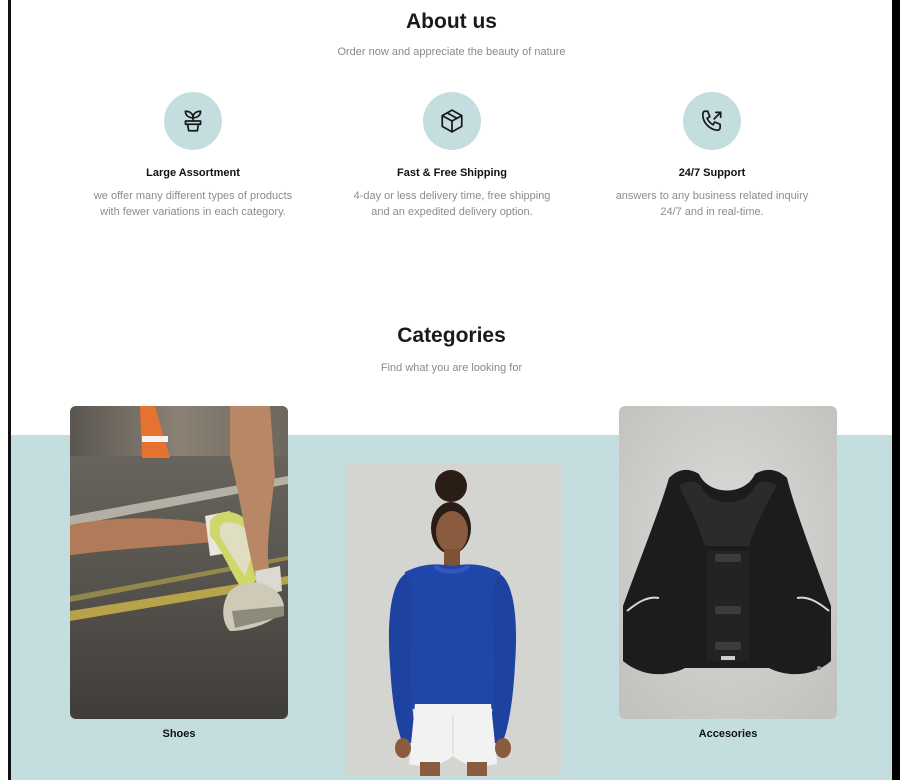 Image resolution: width=900 pixels, height=780 pixels. I want to click on phone-icon, so click(711, 121).